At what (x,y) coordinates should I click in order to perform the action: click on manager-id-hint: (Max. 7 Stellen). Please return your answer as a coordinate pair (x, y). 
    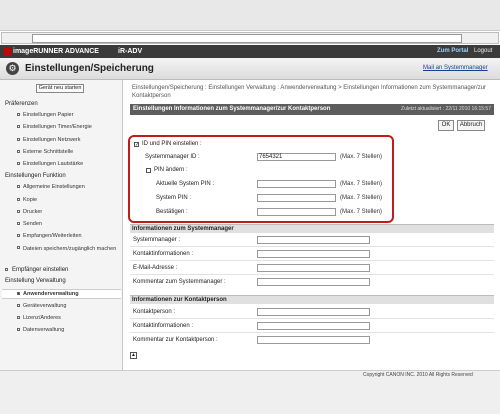
    Looking at the image, I should click on (361, 157).